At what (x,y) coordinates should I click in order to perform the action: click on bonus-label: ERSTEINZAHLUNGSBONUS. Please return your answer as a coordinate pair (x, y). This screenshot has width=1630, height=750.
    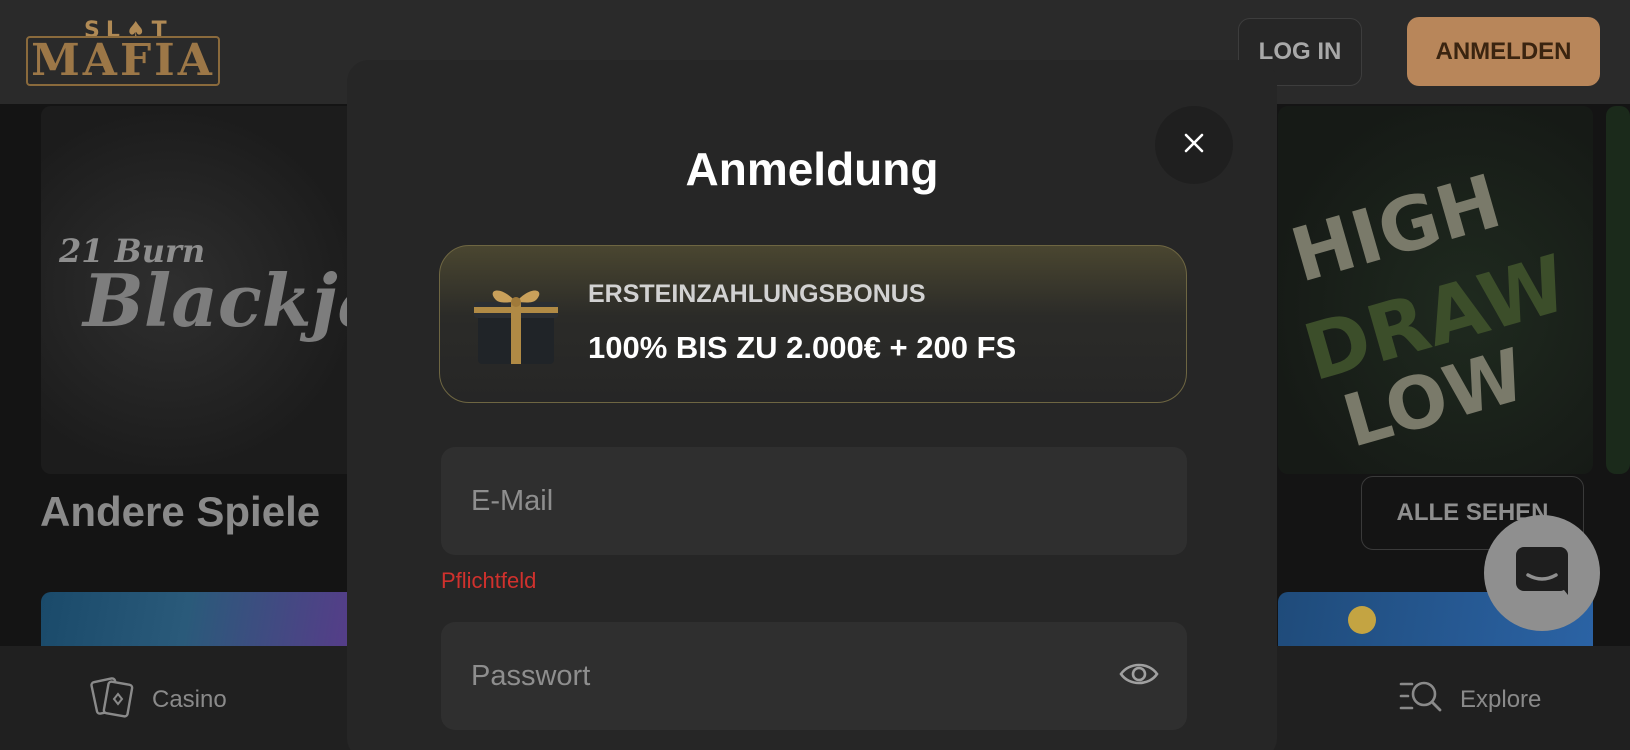
    Looking at the image, I should click on (757, 294).